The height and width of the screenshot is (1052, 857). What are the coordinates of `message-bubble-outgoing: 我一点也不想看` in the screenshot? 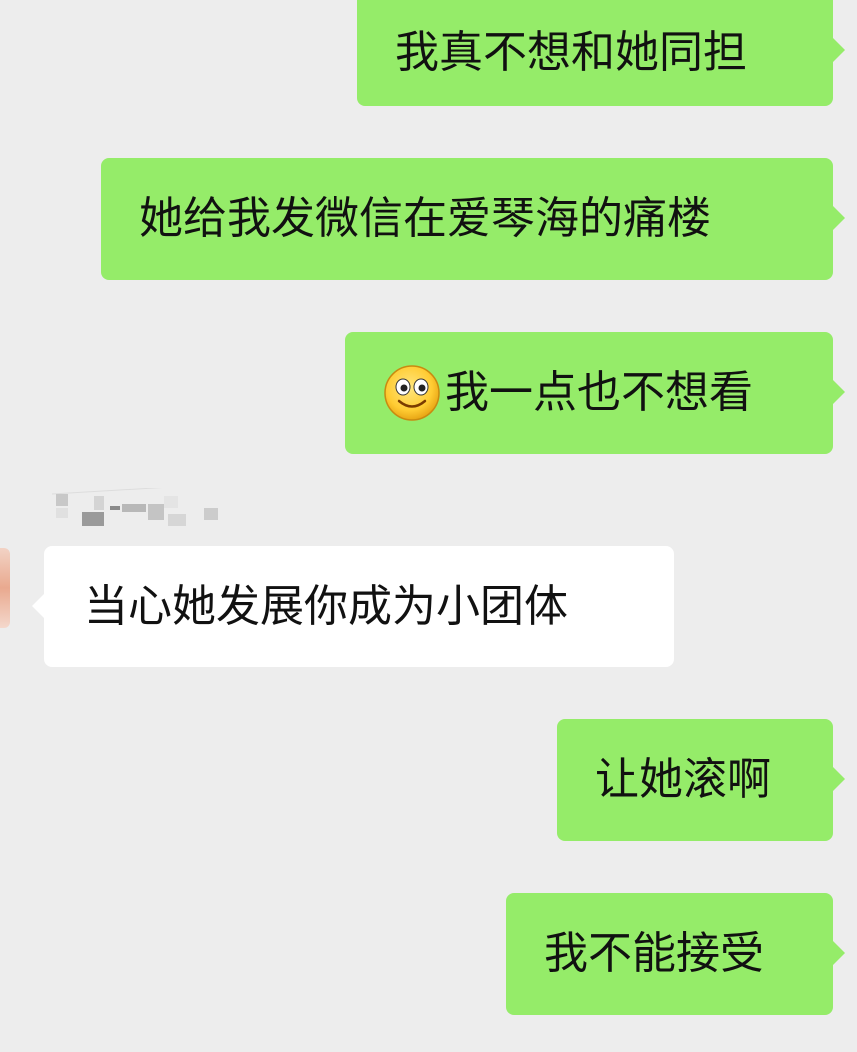 It's located at (595, 393).